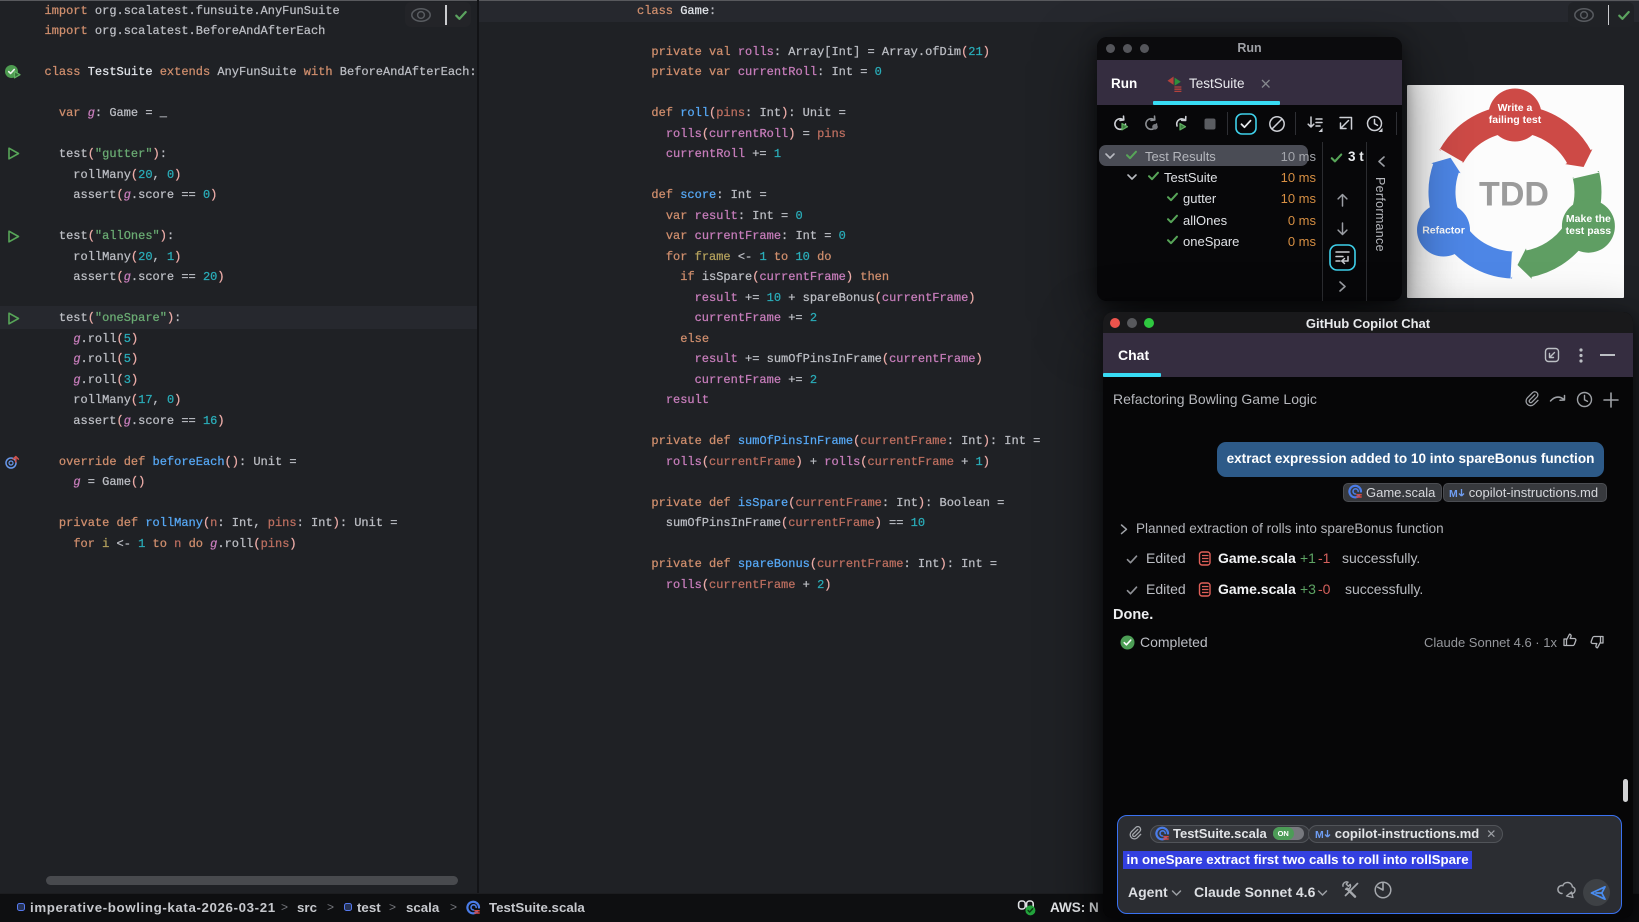 This screenshot has width=1639, height=922. I want to click on svg-text: Refactor, so click(1443, 230).